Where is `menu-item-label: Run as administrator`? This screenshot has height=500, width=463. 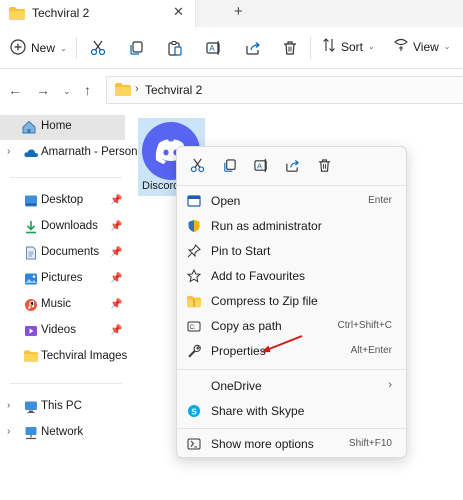 menu-item-label: Run as administrator is located at coordinates (266, 226).